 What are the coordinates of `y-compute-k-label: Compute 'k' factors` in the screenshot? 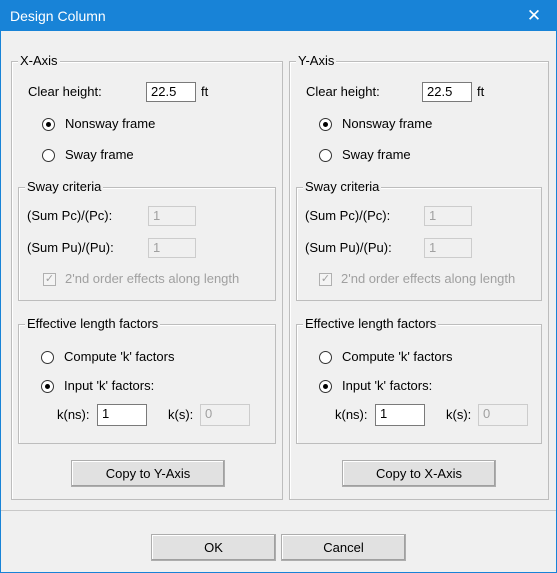 It's located at (397, 356).